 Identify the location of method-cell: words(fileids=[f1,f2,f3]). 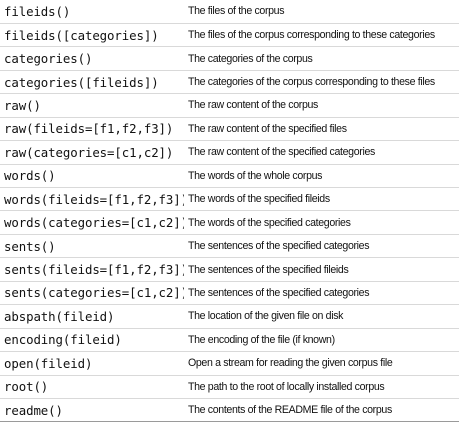
(92, 199).